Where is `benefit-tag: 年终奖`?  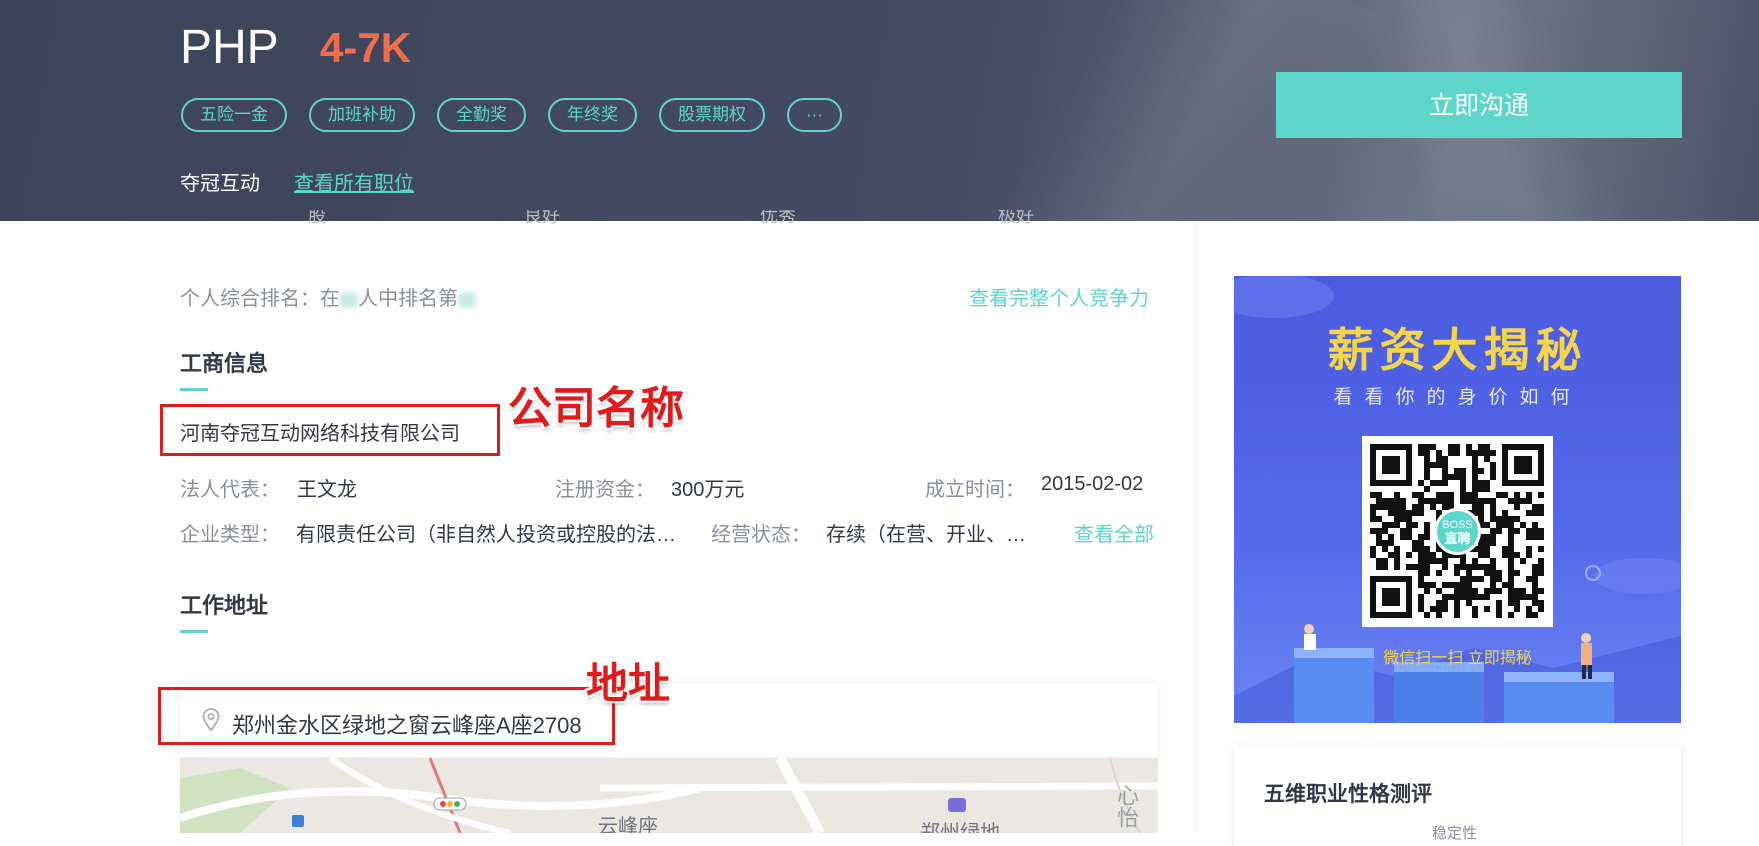
benefit-tag: 年终奖 is located at coordinates (592, 115).